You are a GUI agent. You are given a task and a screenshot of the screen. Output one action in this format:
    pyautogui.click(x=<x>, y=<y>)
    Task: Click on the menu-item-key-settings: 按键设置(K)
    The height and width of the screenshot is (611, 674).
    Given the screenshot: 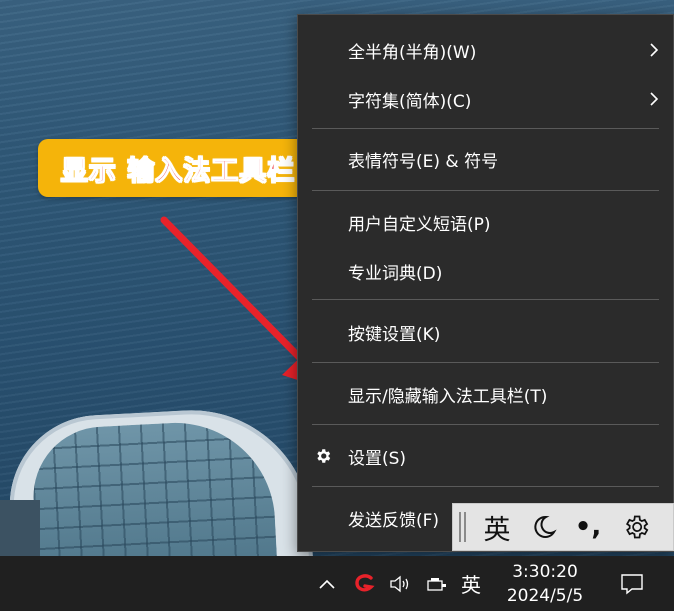 What is the action you would take?
    pyautogui.click(x=486, y=332)
    